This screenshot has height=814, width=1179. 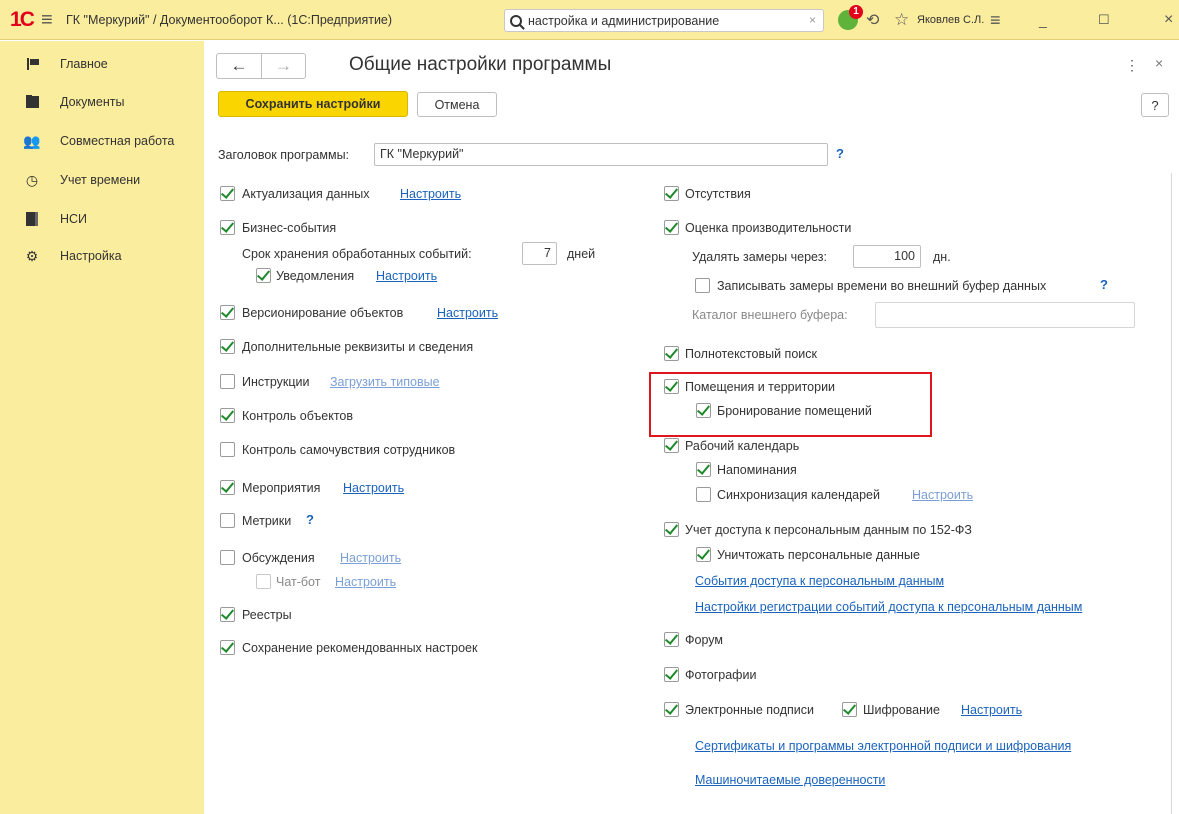 What do you see at coordinates (84, 64) in the screenshot?
I see `sidebar-item-label: Главное` at bounding box center [84, 64].